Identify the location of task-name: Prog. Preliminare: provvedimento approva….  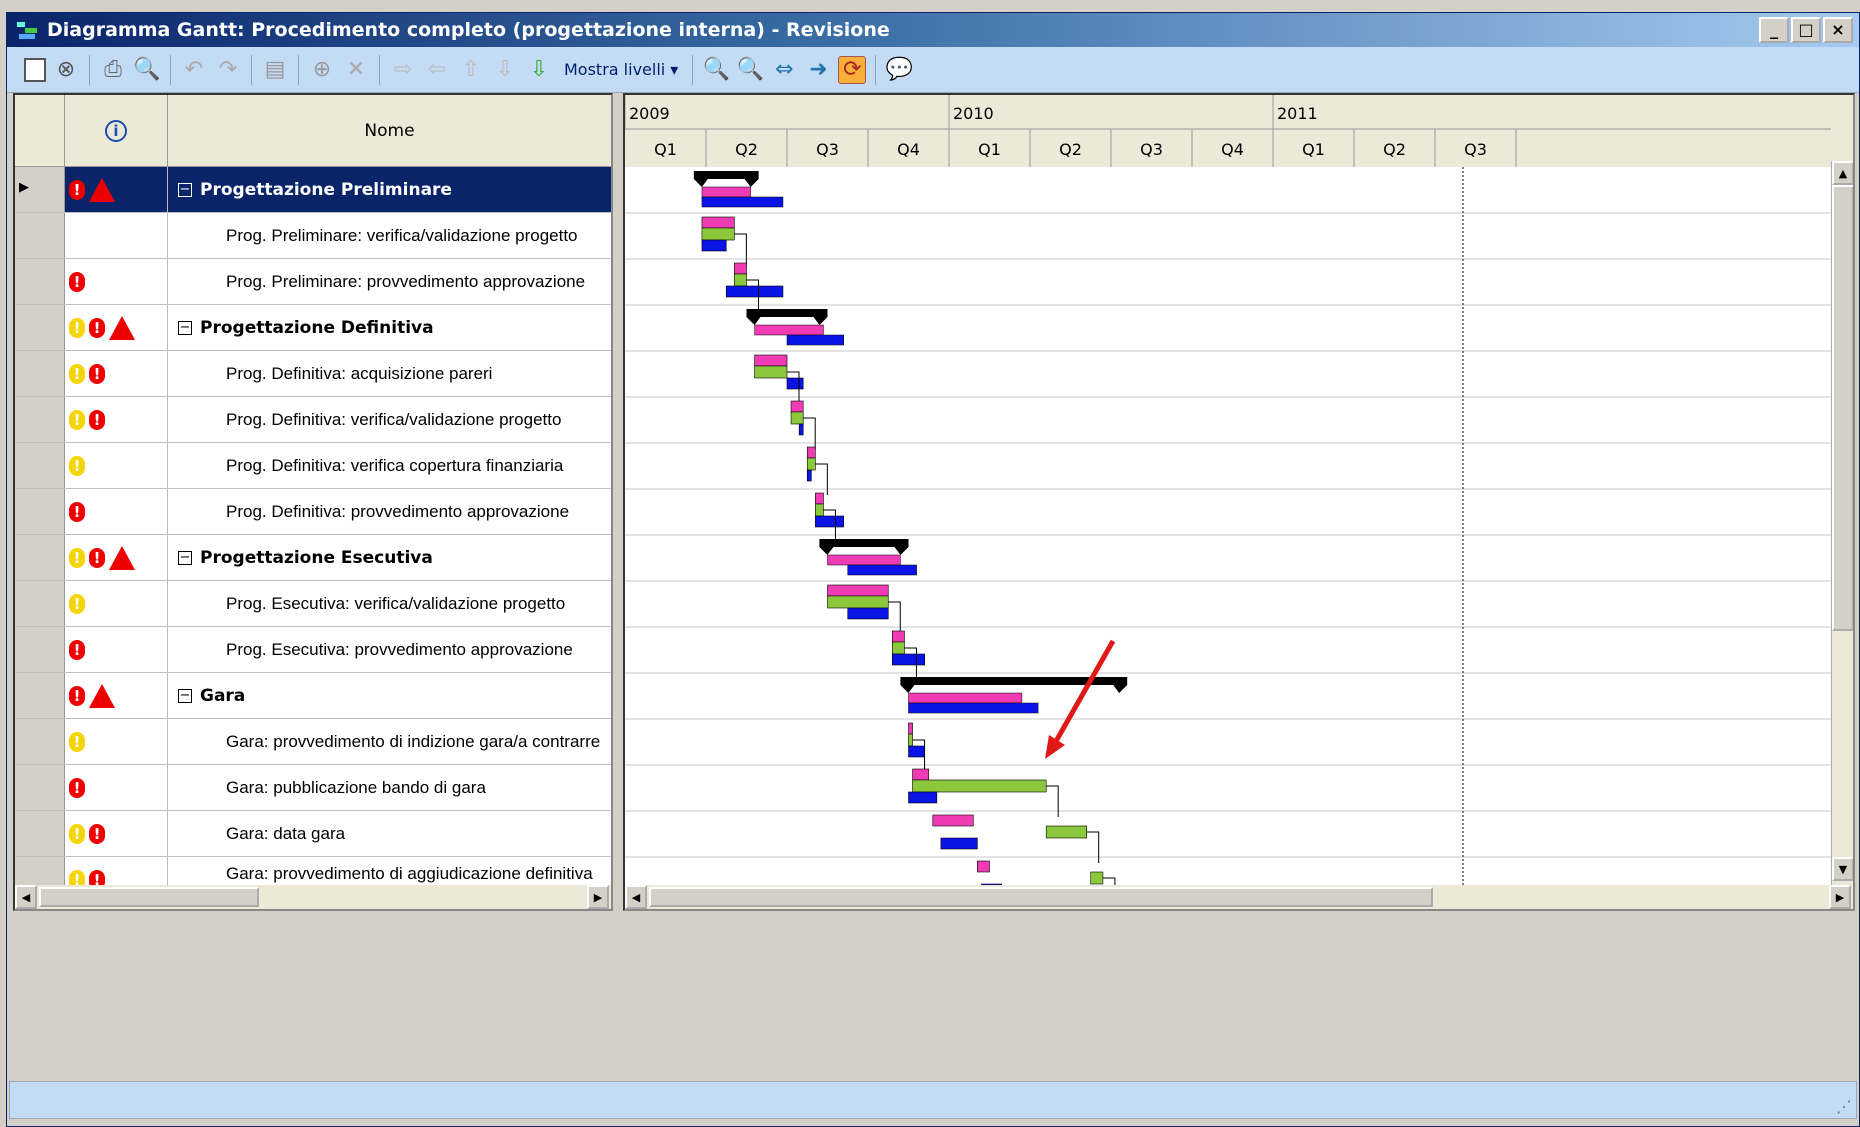
(389, 281).